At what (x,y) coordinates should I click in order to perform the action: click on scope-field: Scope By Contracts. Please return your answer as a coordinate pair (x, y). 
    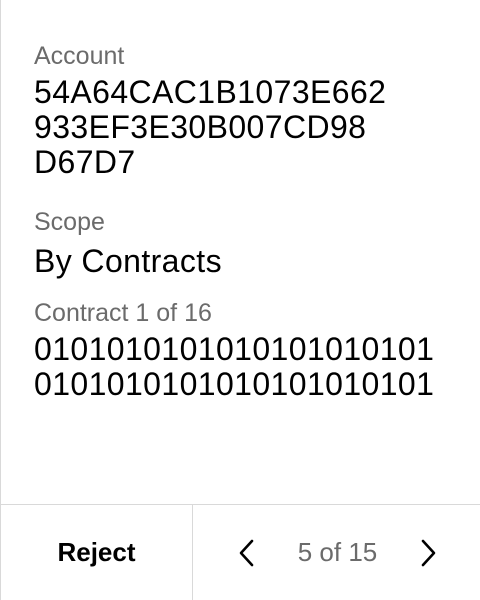
    Looking at the image, I should click on (247, 242).